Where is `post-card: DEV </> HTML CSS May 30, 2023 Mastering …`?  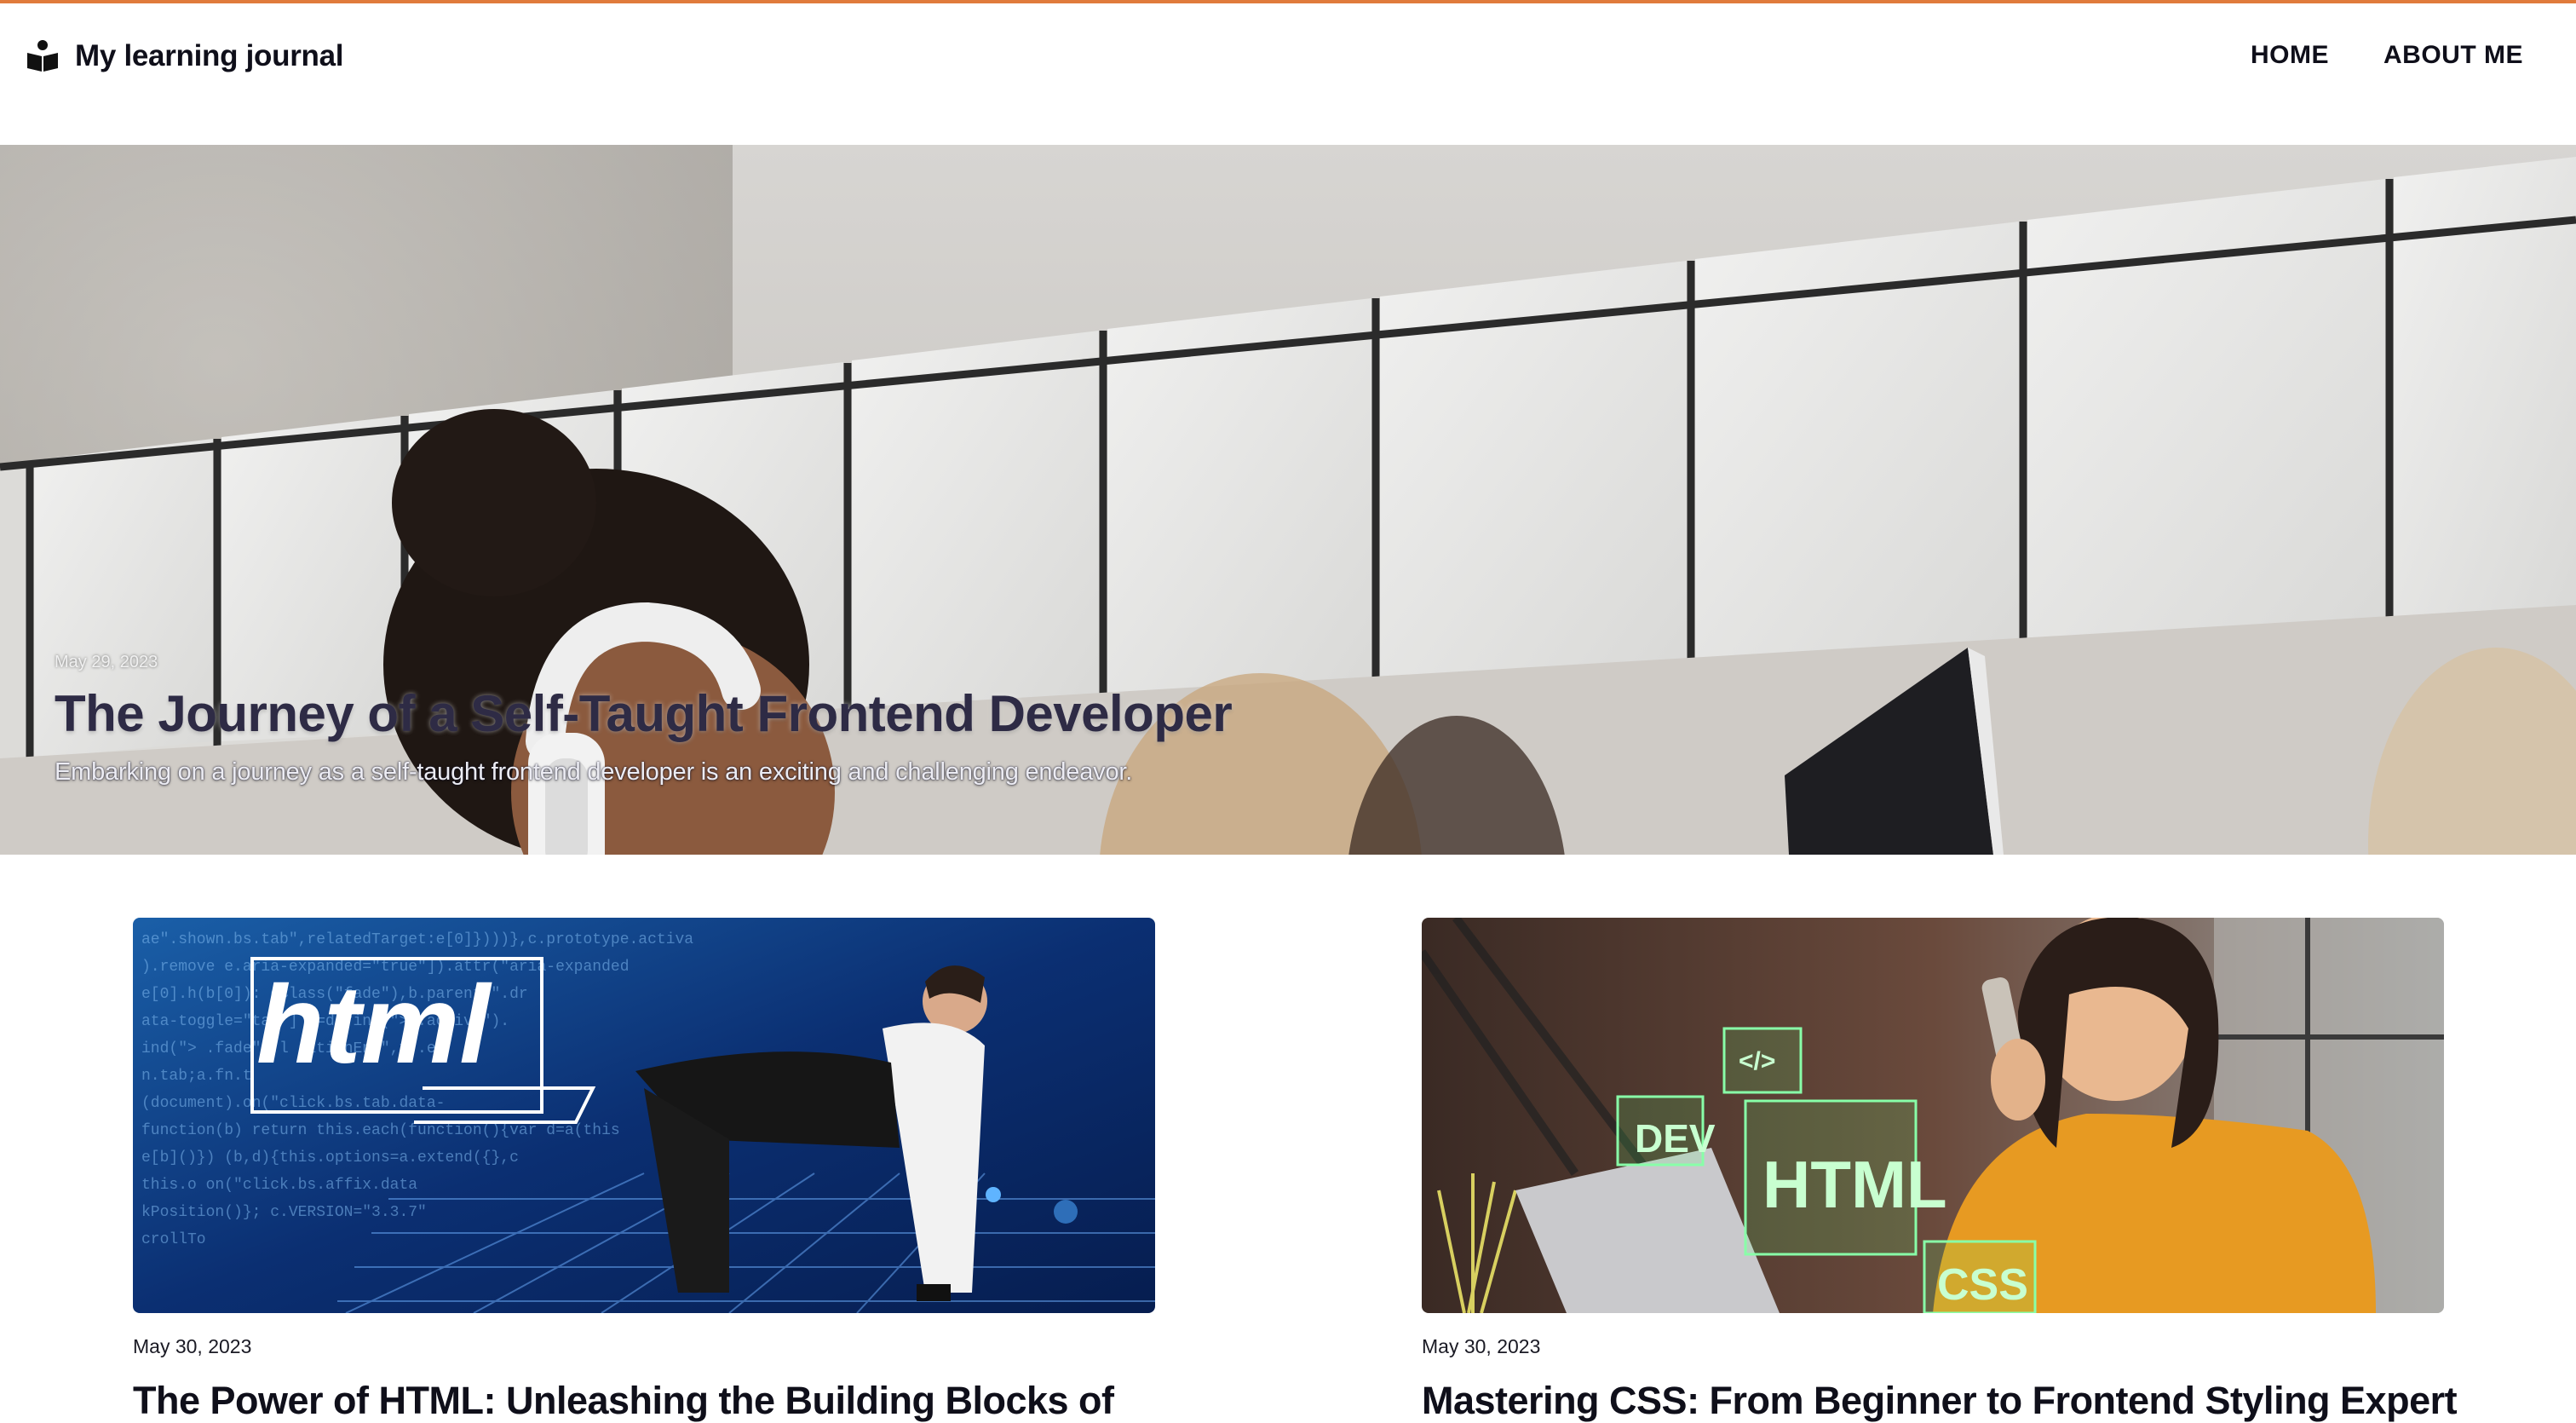
post-card: DEV </> HTML CSS May 30, 2023 Mastering … is located at coordinates (1940, 1170).